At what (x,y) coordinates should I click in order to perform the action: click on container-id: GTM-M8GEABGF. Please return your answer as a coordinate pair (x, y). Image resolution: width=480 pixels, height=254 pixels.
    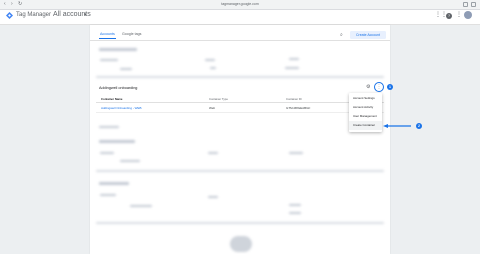
    Looking at the image, I should click on (298, 108).